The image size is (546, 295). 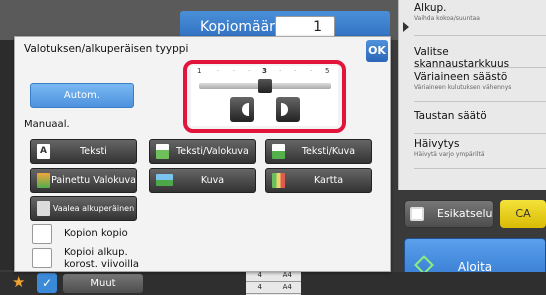 What do you see at coordinates (259, 287) in the screenshot?
I see `tray-number: 4` at bounding box center [259, 287].